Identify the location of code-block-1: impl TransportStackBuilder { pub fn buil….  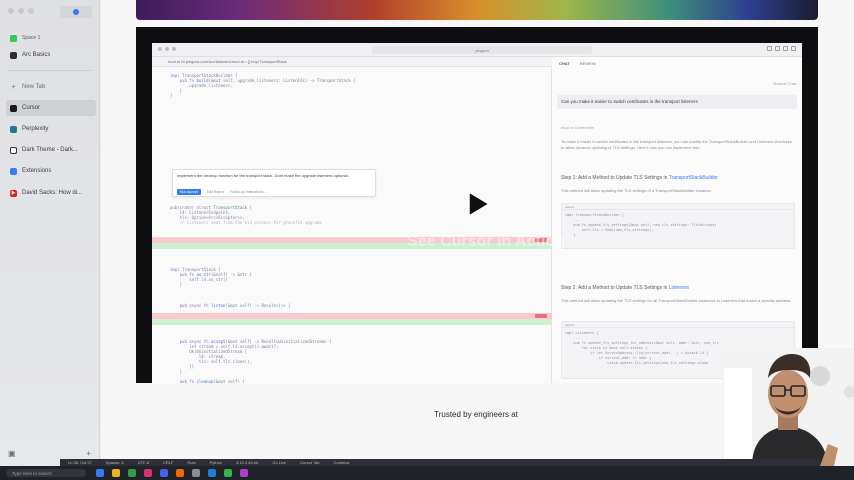
(263, 85).